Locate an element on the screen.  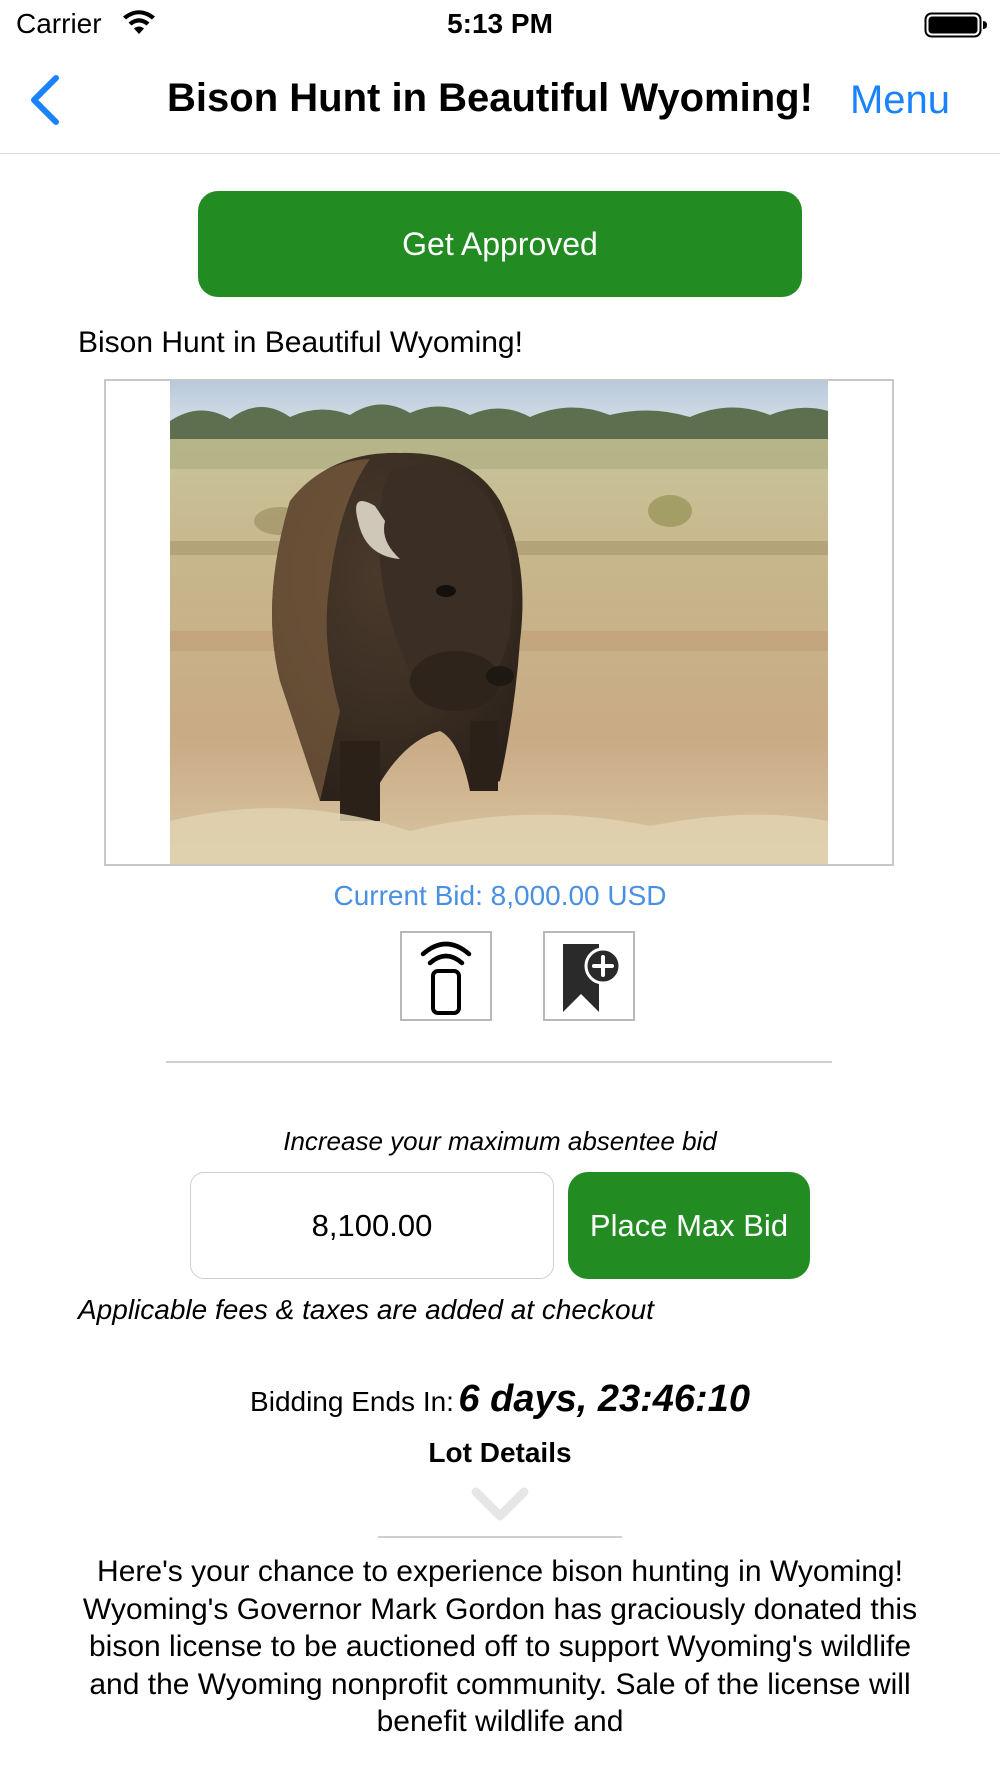
watchlist-add-icon is located at coordinates (592, 978).